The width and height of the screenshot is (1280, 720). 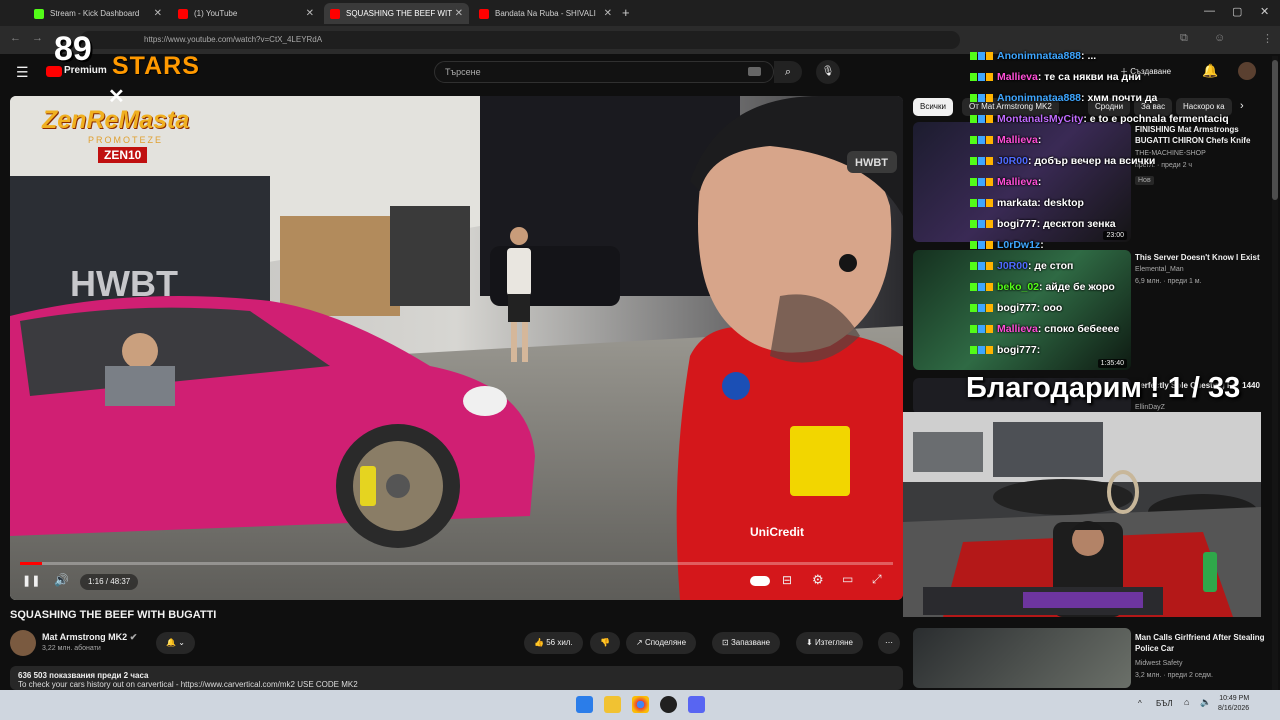 I want to click on chat-username: L0rDw1z, so click(x=1018, y=245).